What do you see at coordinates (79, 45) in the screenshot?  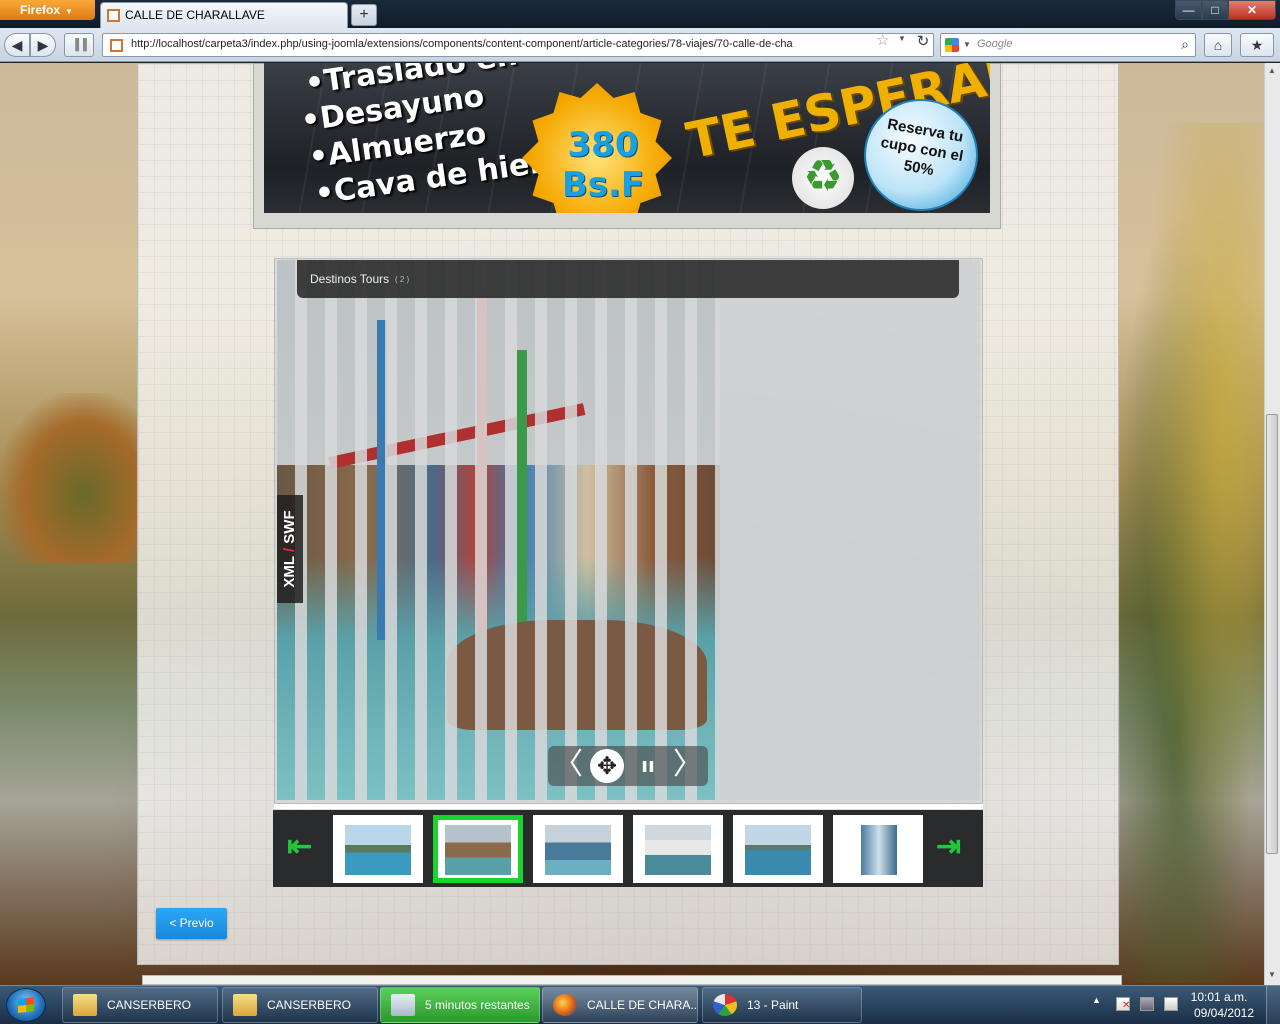 I see `stats-icon: ▐▐` at bounding box center [79, 45].